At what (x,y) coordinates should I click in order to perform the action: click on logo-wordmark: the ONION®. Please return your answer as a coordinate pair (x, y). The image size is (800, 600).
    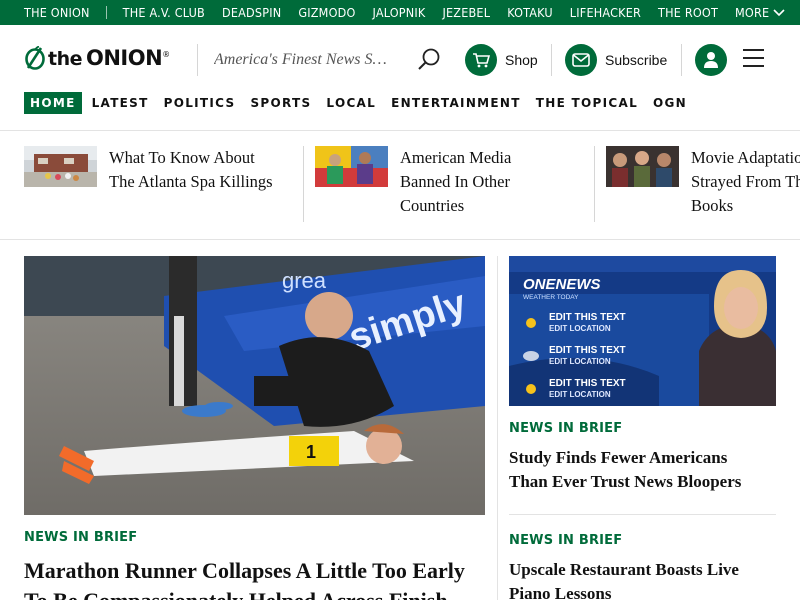
    Looking at the image, I should click on (109, 58).